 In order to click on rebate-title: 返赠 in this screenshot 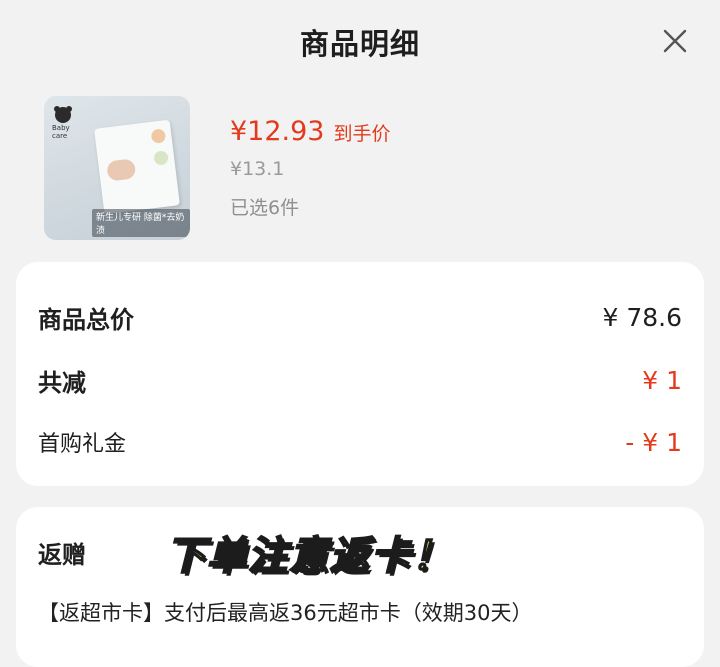, I will do `click(62, 555)`.